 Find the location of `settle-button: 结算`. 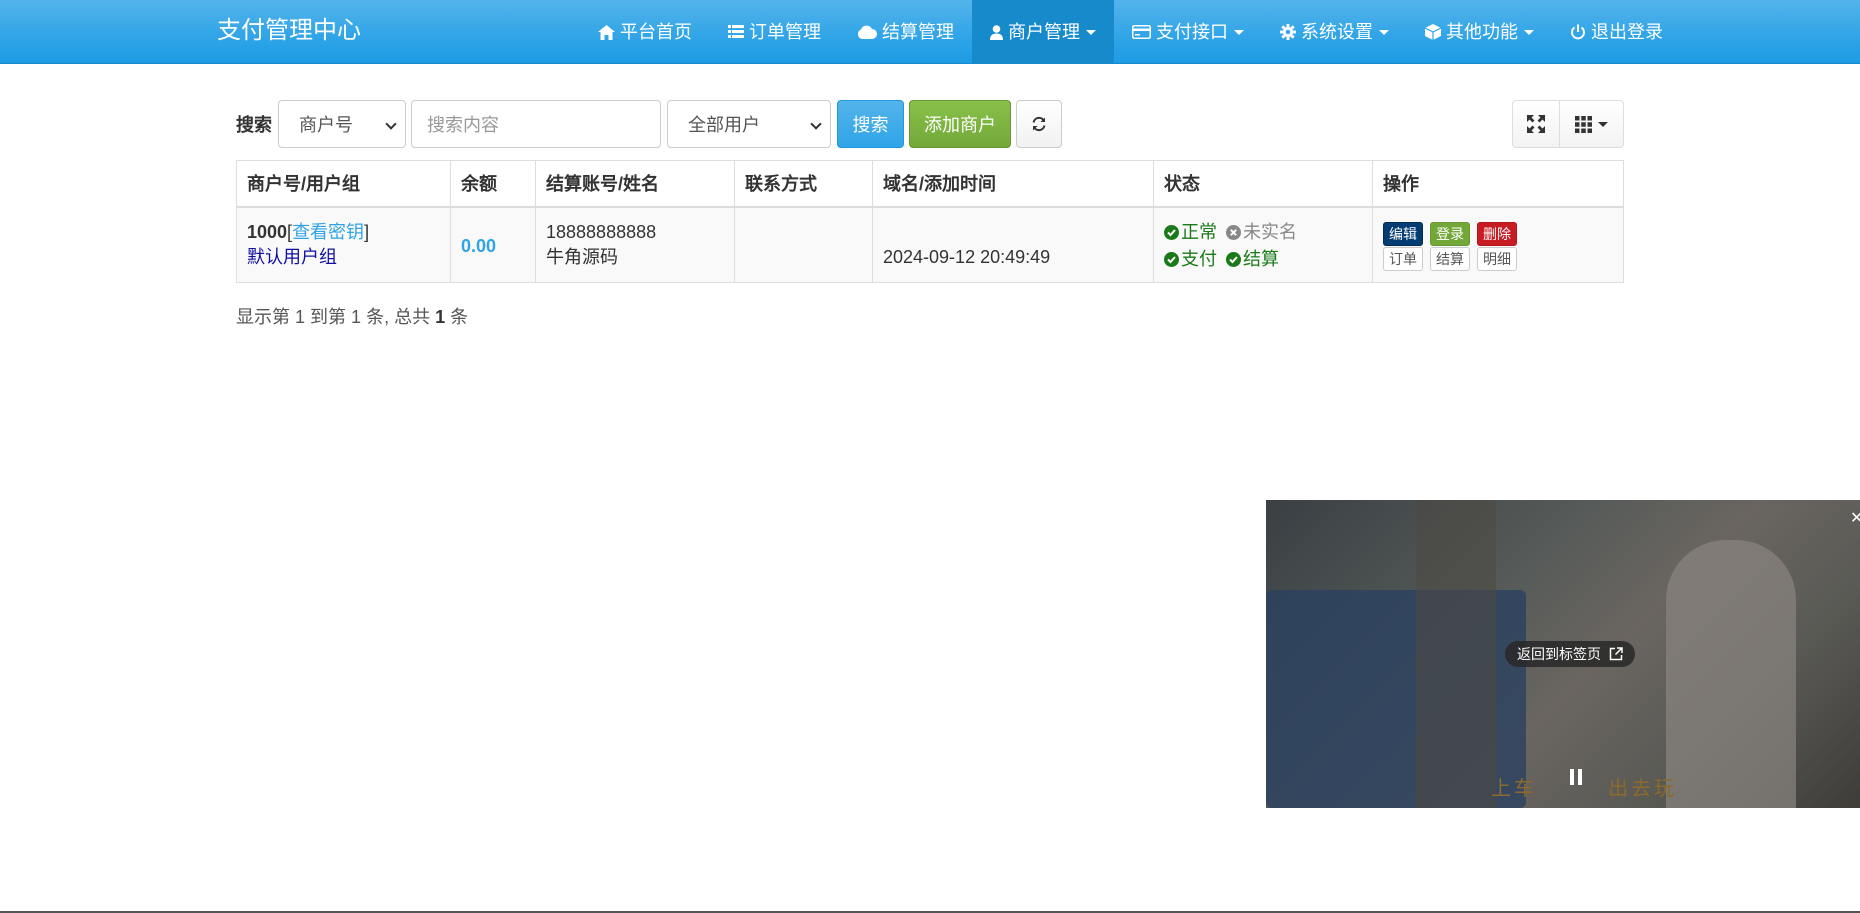

settle-button: 结算 is located at coordinates (1450, 258).